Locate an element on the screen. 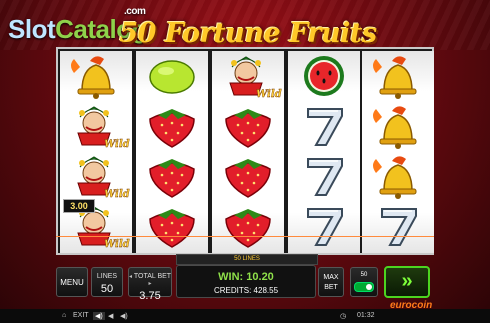 The height and width of the screenshot is (323, 490). total-bet-selector: ◂ TOTAL BET ▸ 3.75 is located at coordinates (150, 284).